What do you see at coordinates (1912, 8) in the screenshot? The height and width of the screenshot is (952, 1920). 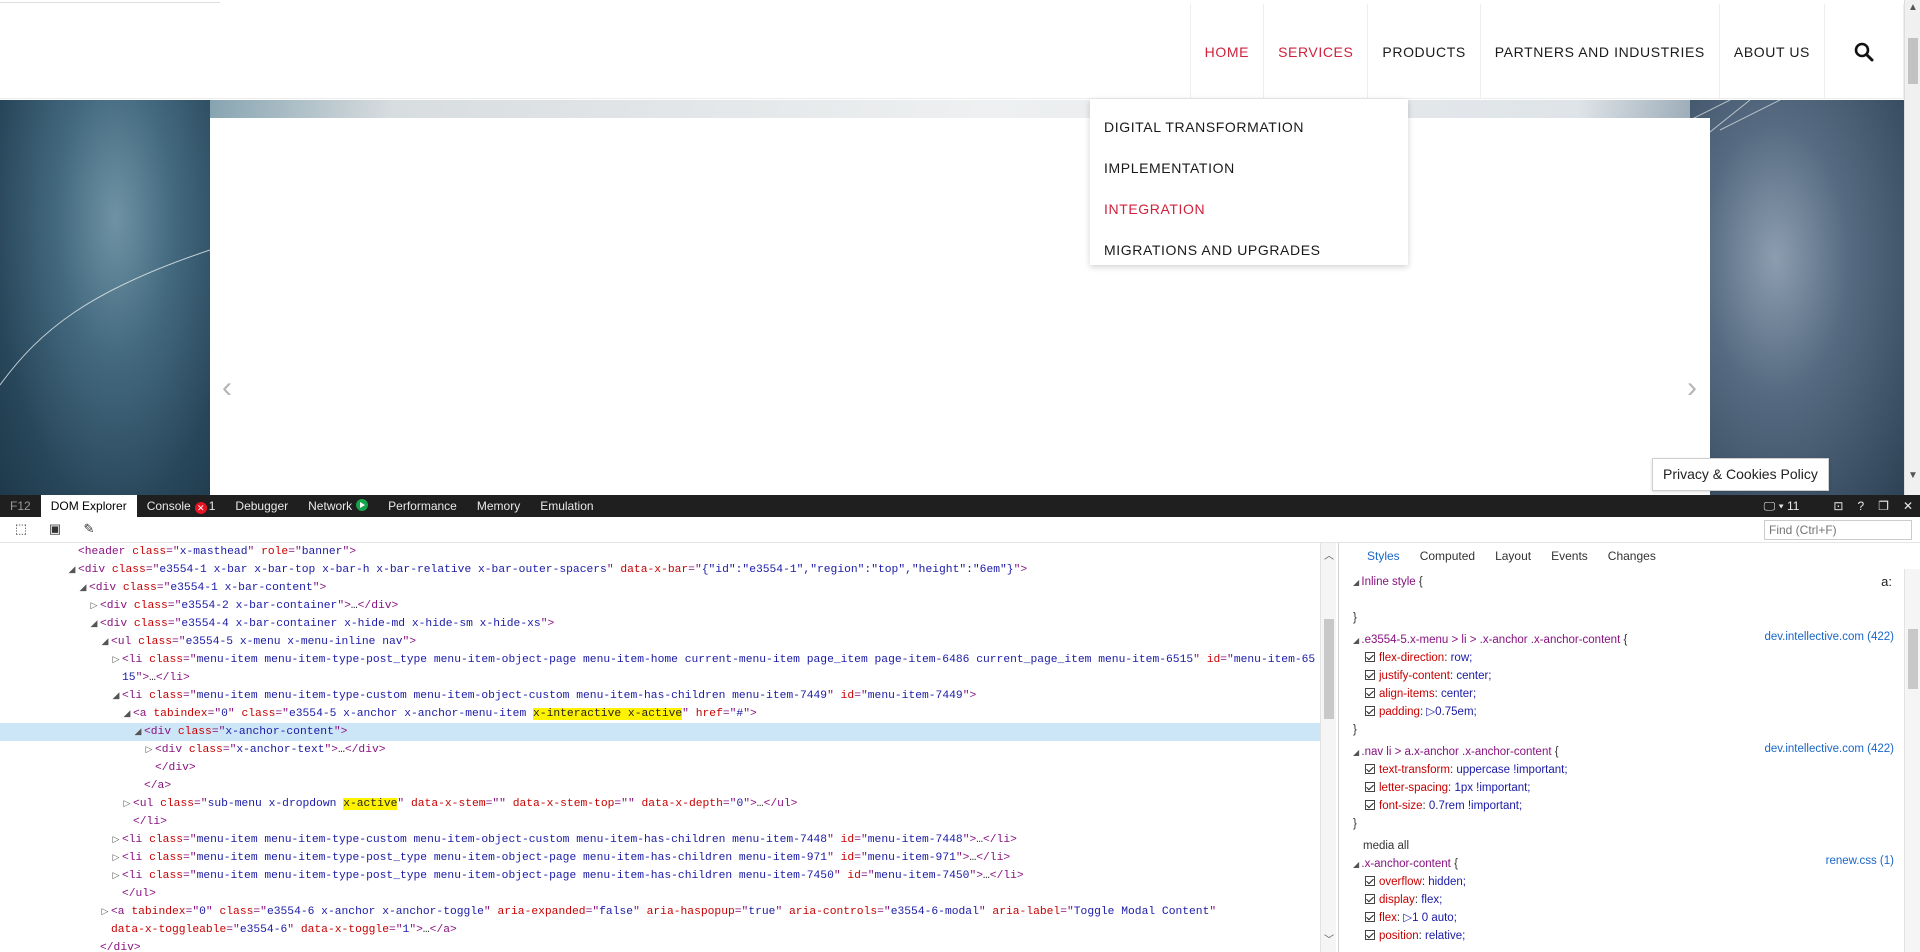 I see `scroll-up-icon: ▲` at bounding box center [1912, 8].